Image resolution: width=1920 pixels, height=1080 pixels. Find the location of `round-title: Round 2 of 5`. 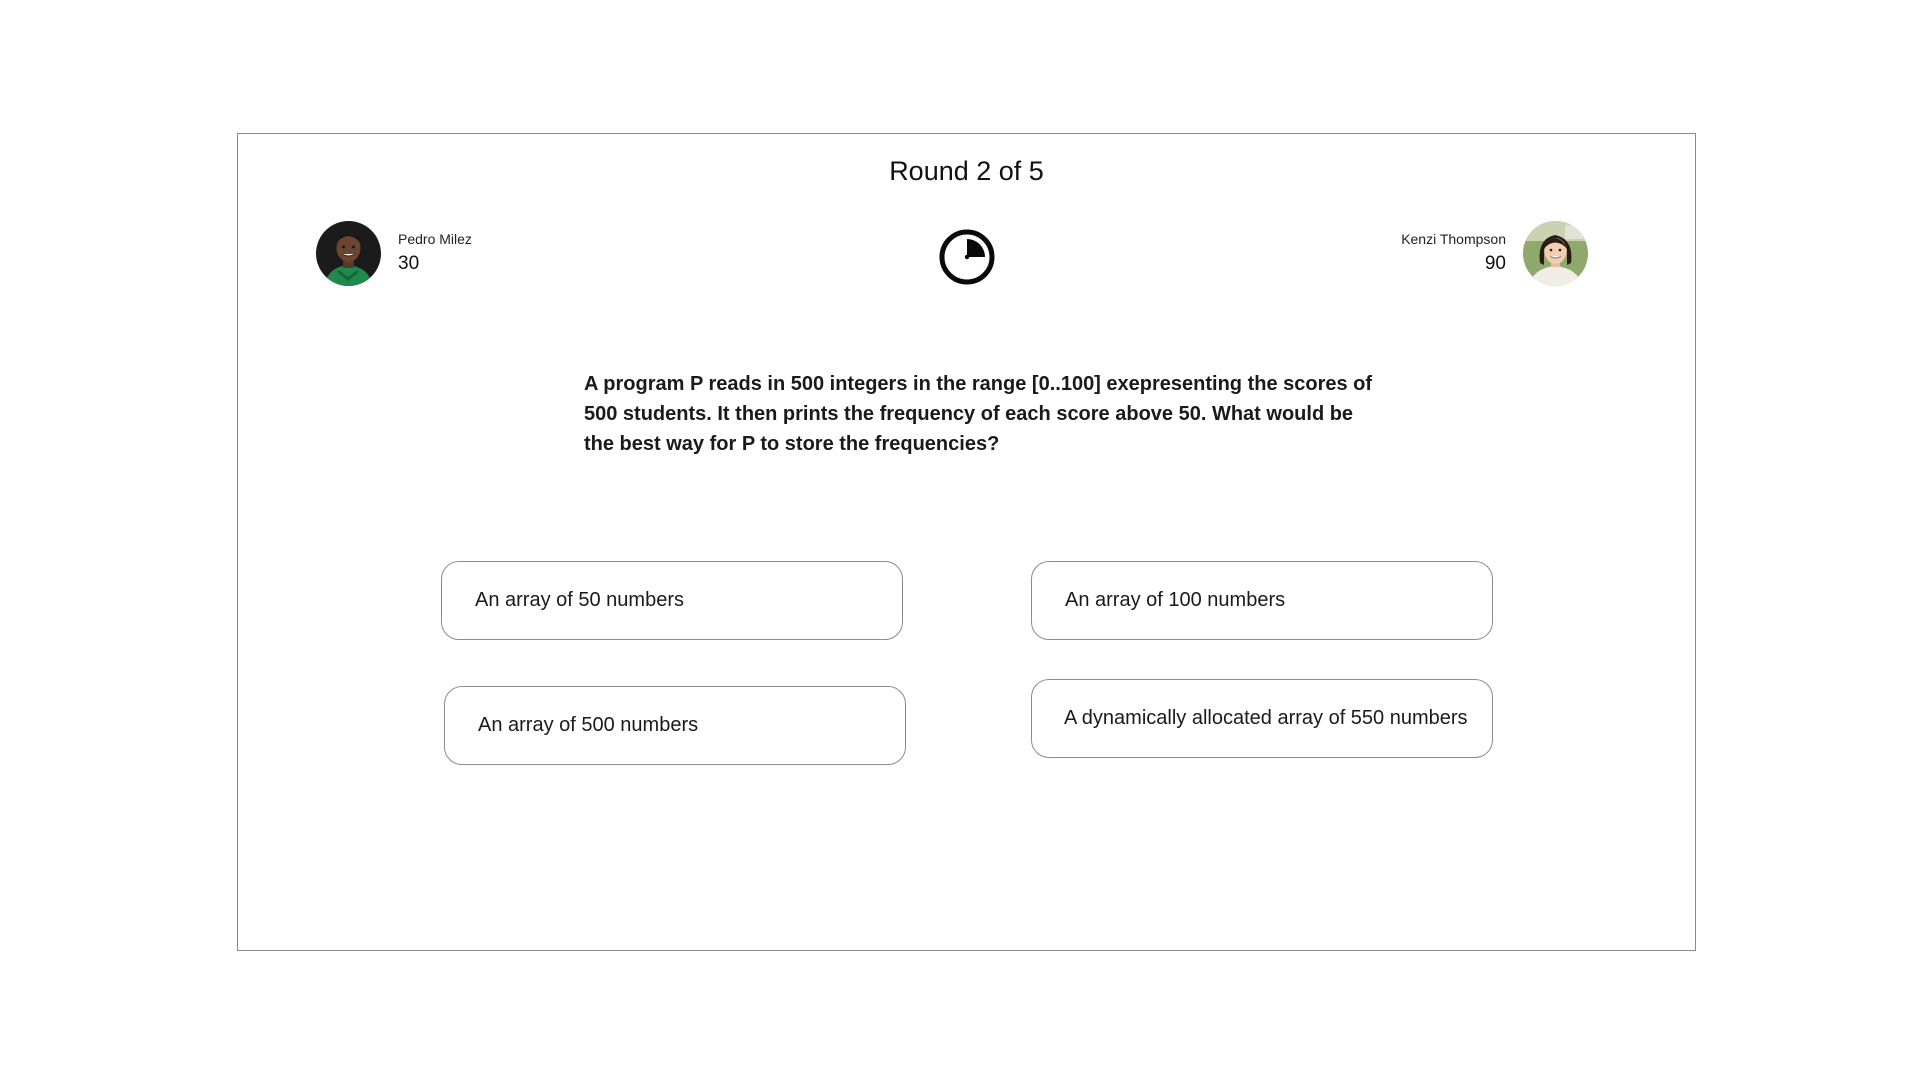

round-title: Round 2 of 5 is located at coordinates (966, 171).